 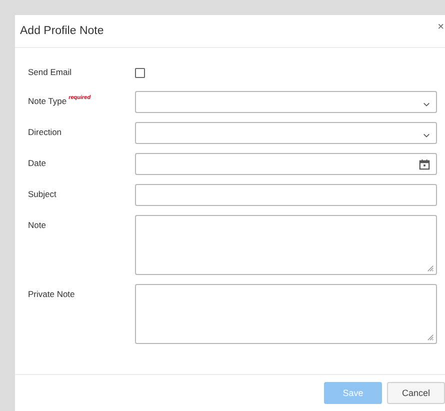 I want to click on field-label: Send Email, so click(x=50, y=72).